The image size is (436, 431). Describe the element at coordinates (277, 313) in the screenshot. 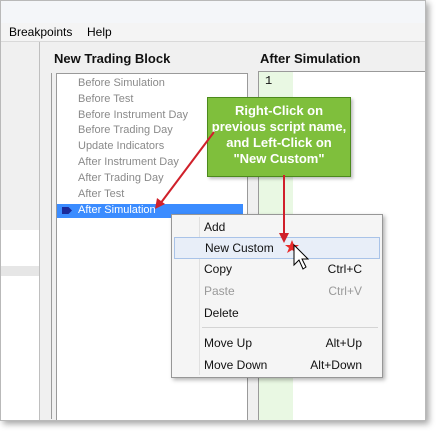

I see `menu-item-delete: Delete` at that location.